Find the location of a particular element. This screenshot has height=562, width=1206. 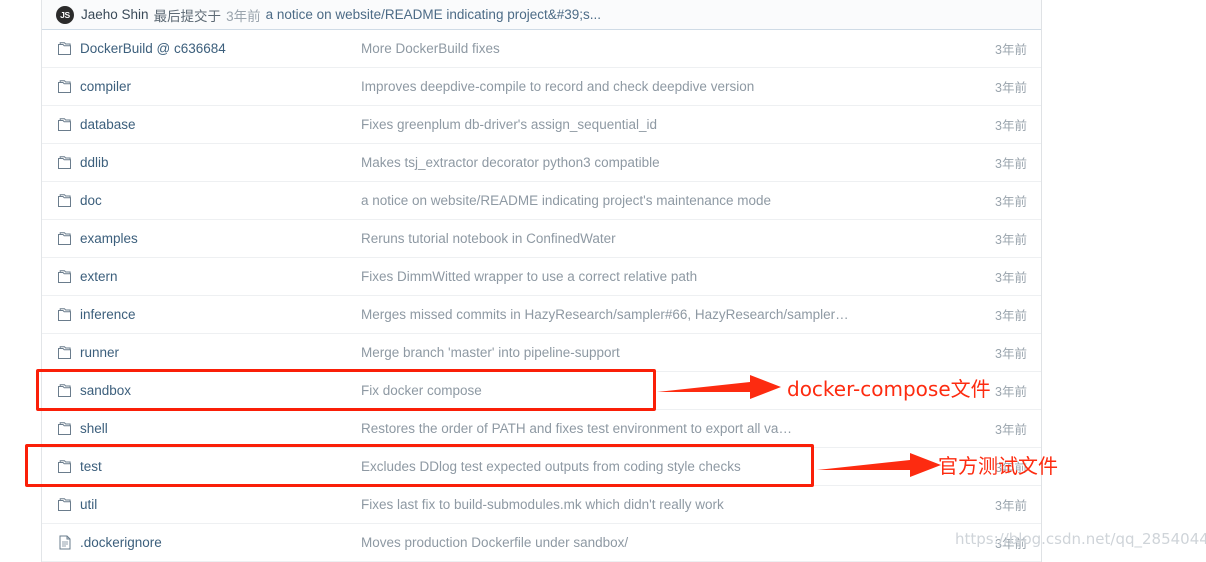

file-link: compiler is located at coordinates (105, 86).